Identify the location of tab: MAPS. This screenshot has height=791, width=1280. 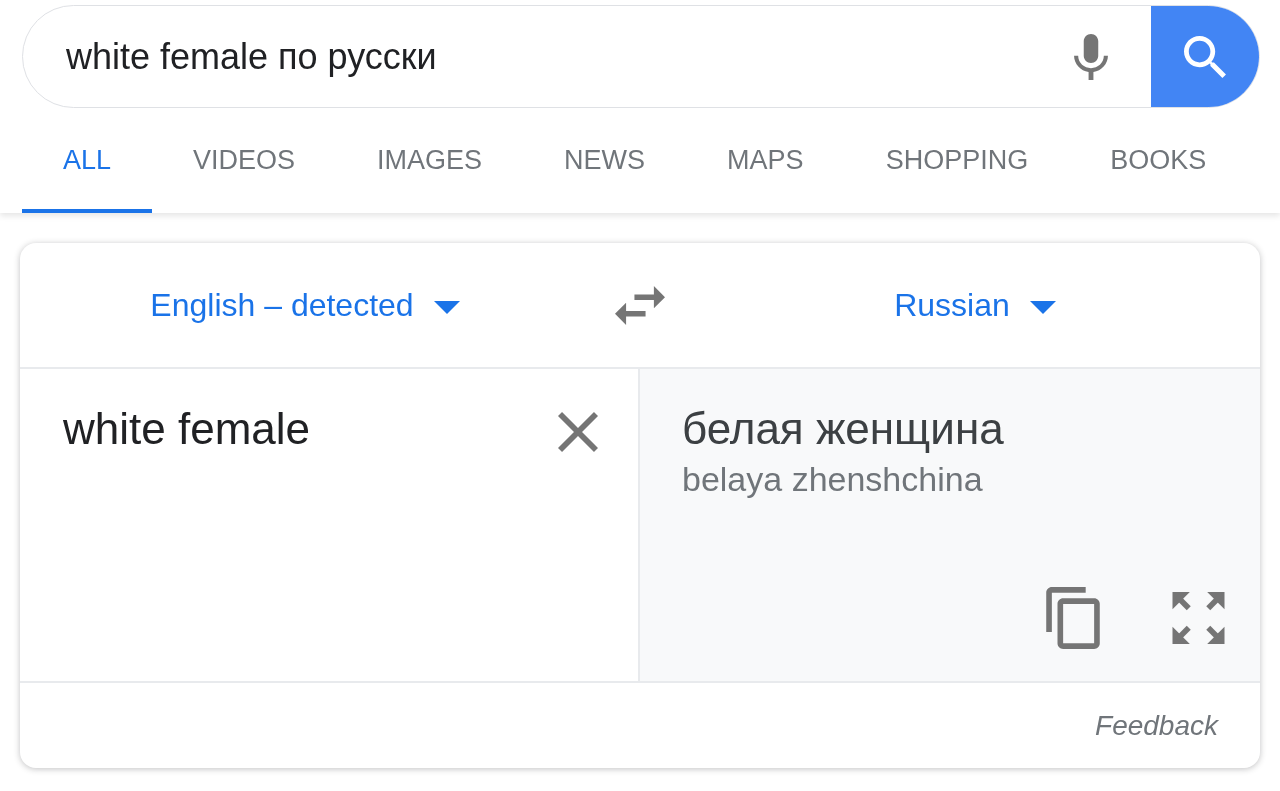
(765, 160).